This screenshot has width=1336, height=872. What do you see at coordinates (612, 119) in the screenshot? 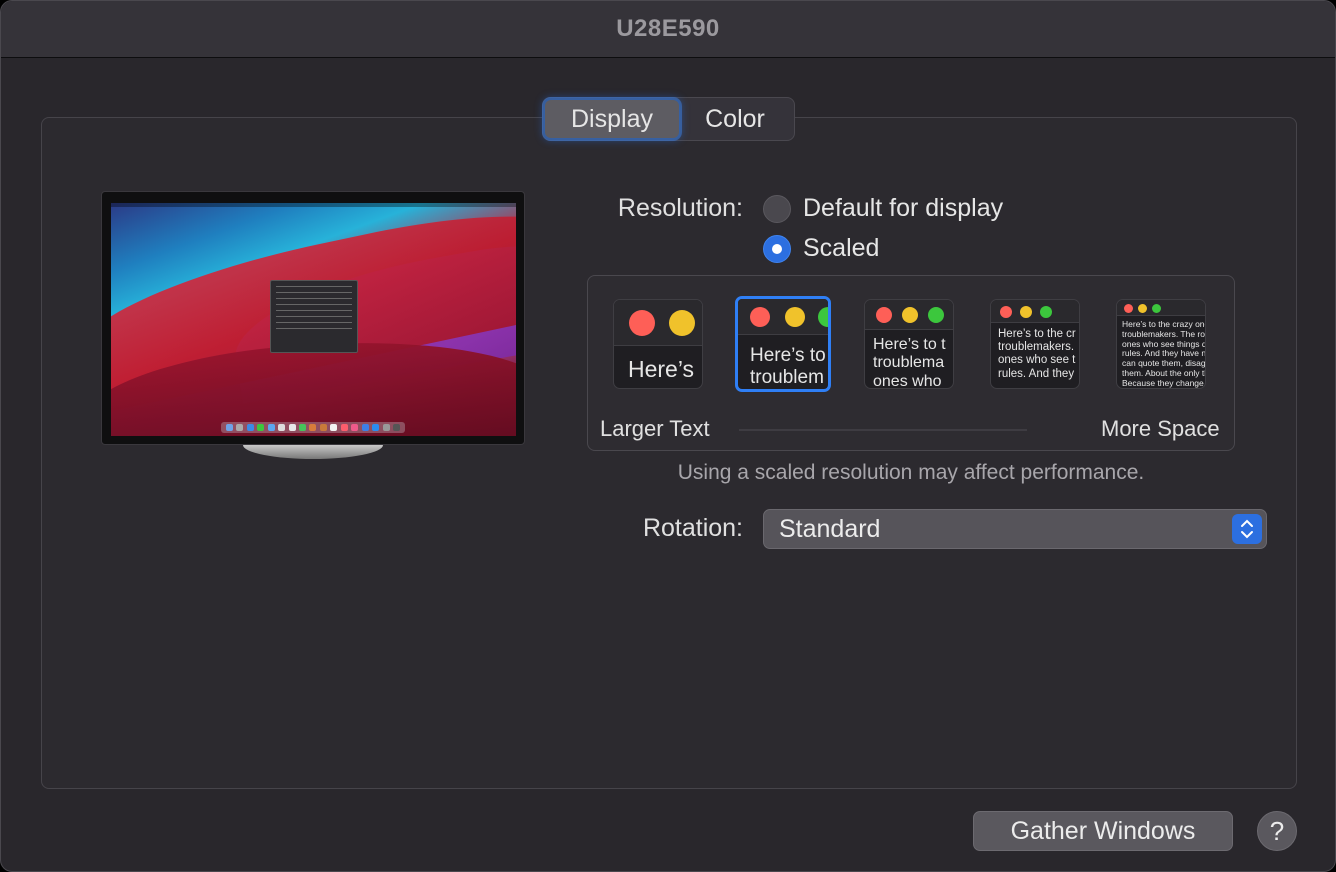
I see `tab-display: Display` at bounding box center [612, 119].